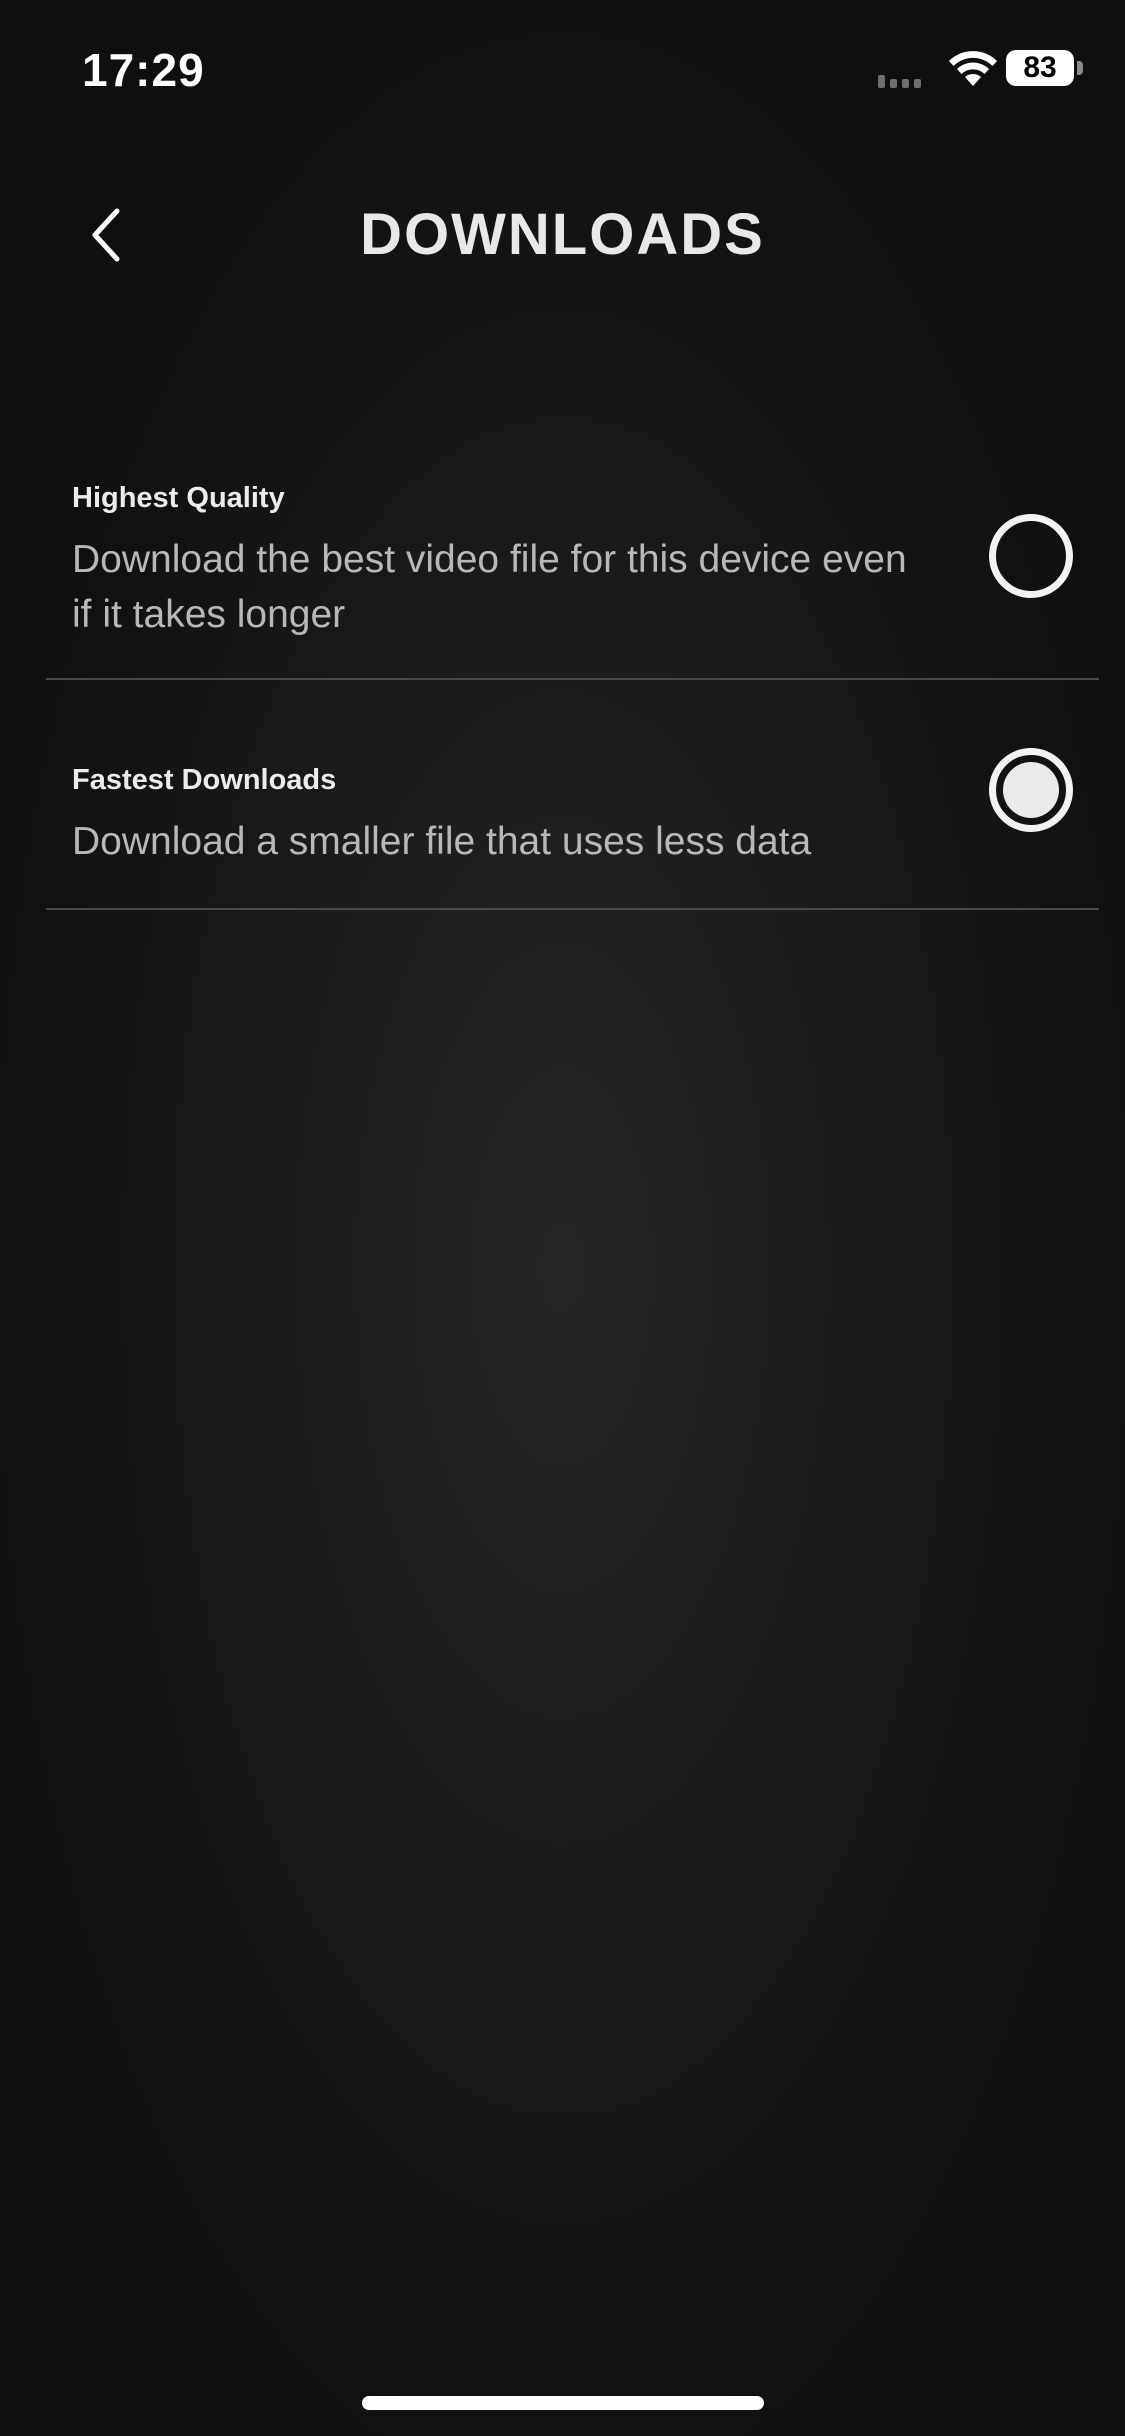 The width and height of the screenshot is (1125, 2436). I want to click on radio-button-selected, so click(1031, 790).